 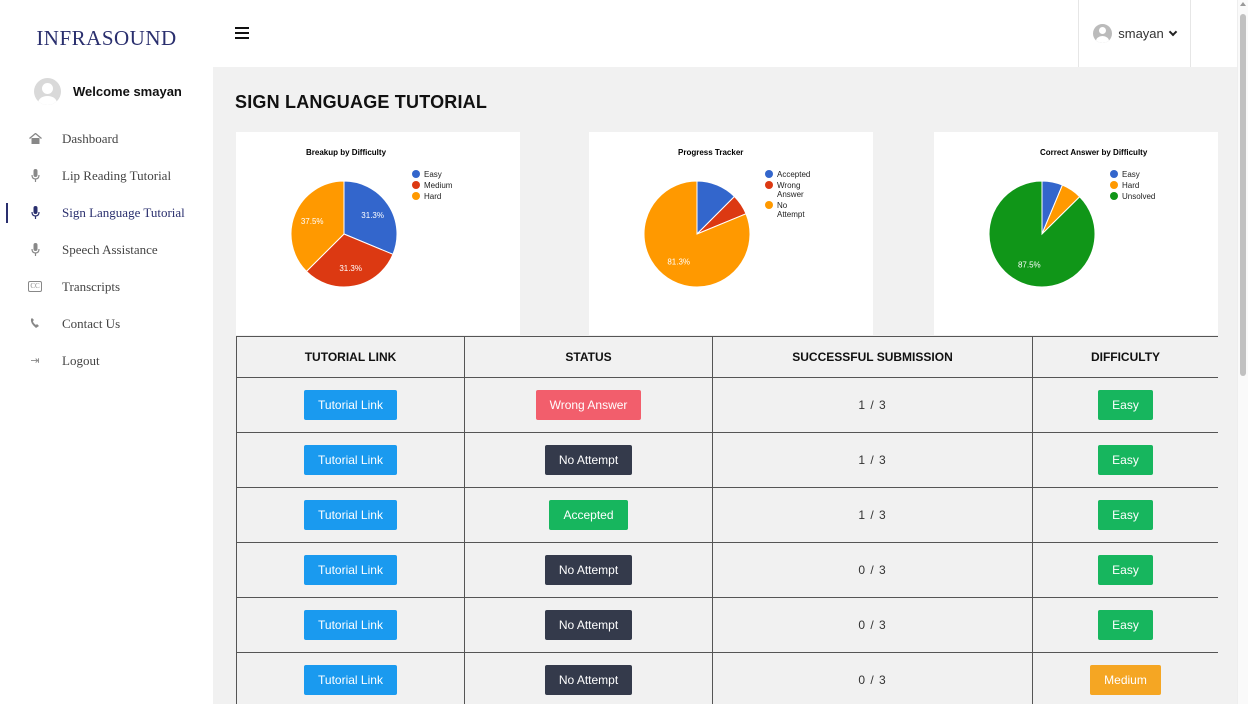 What do you see at coordinates (91, 286) in the screenshot?
I see `sidebar-item-label: Transcripts` at bounding box center [91, 286].